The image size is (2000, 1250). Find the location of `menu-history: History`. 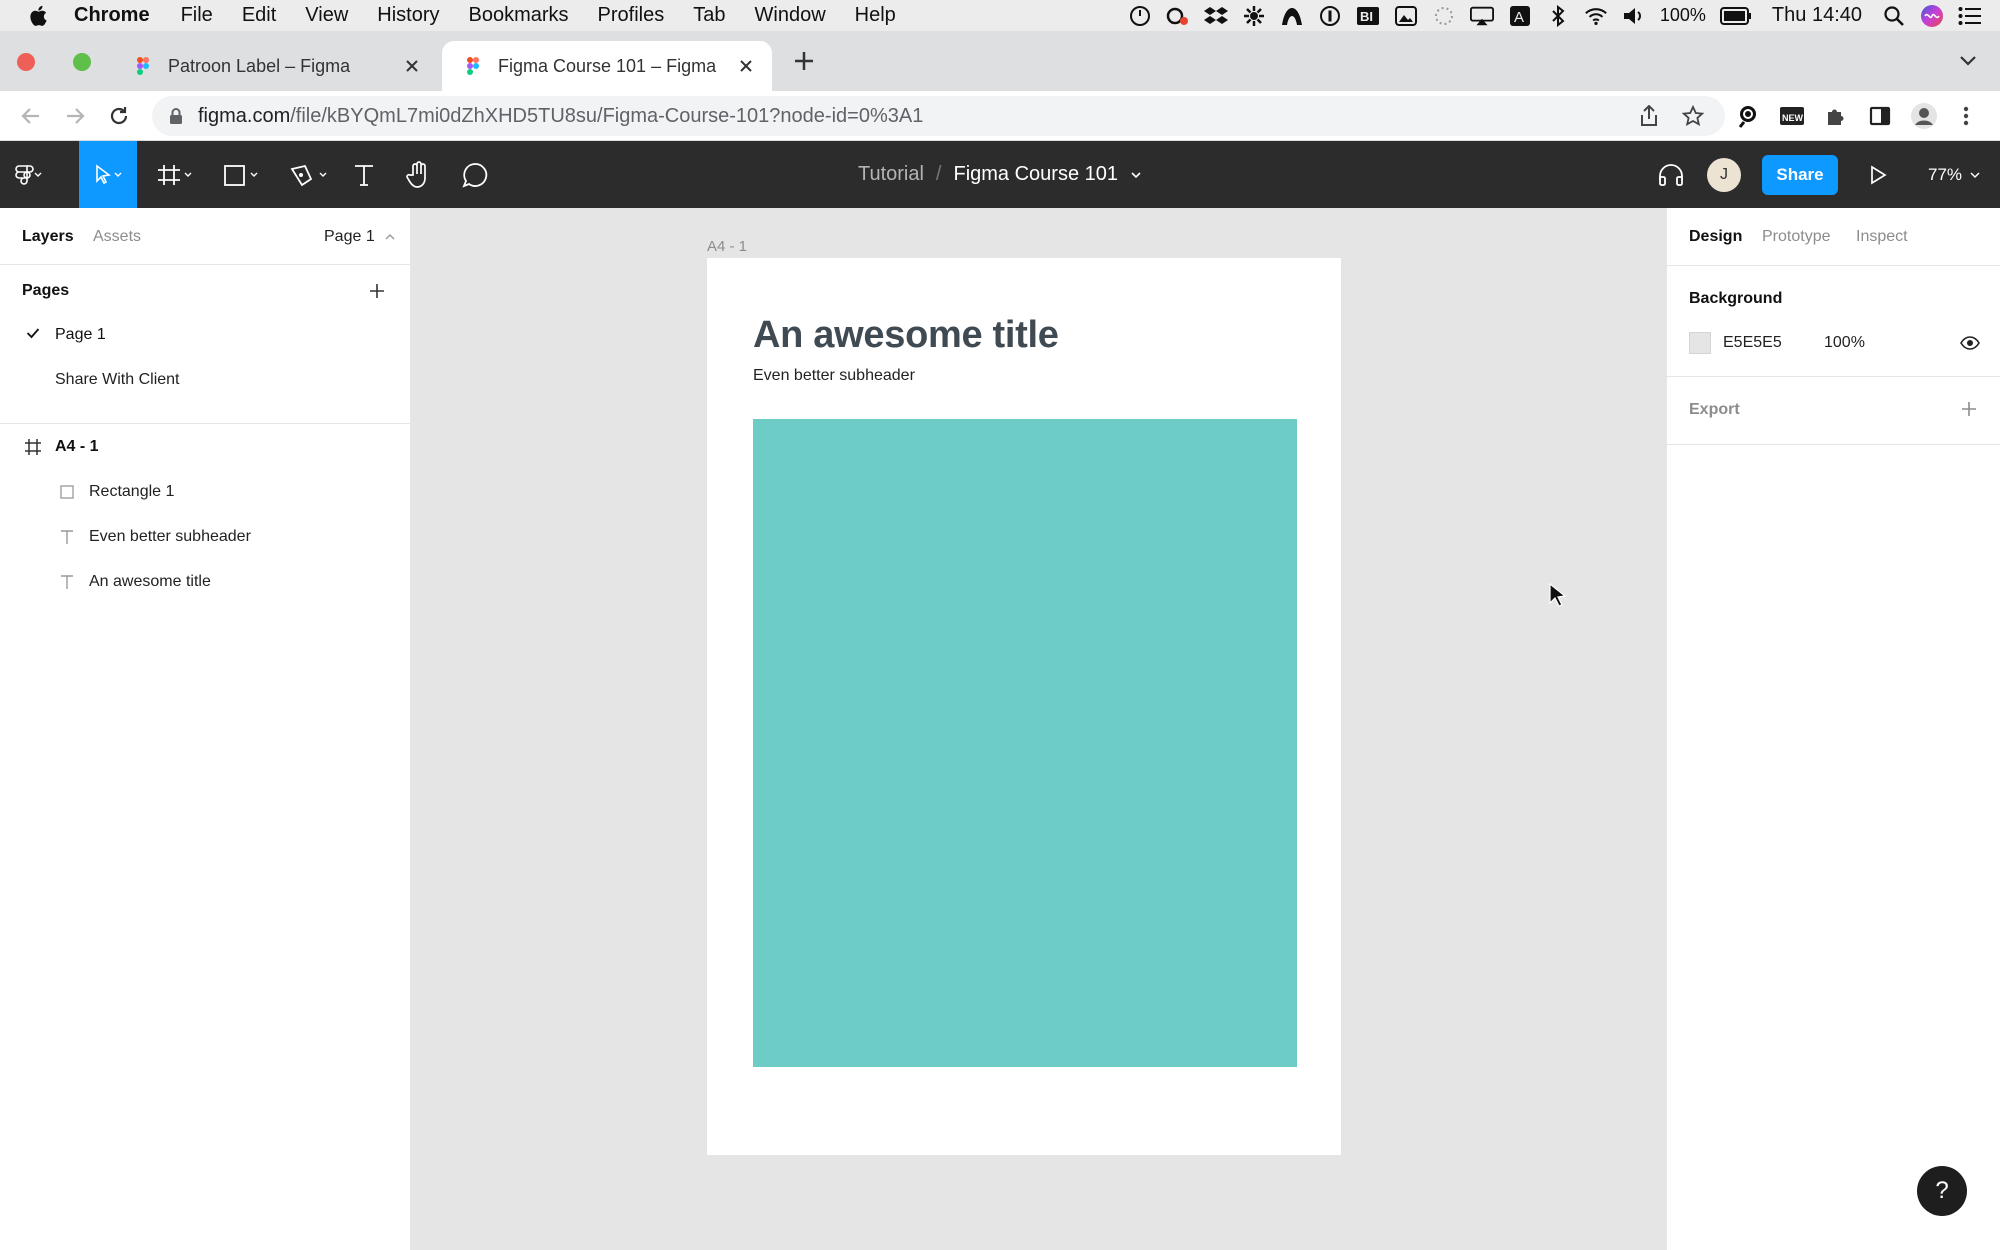

menu-history: History is located at coordinates (408, 15).